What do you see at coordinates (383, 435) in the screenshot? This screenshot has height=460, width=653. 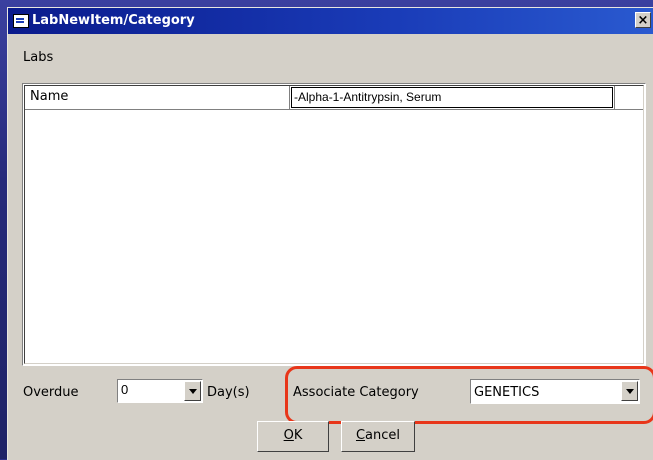 I see `cancel-label-rest: ancel` at bounding box center [383, 435].